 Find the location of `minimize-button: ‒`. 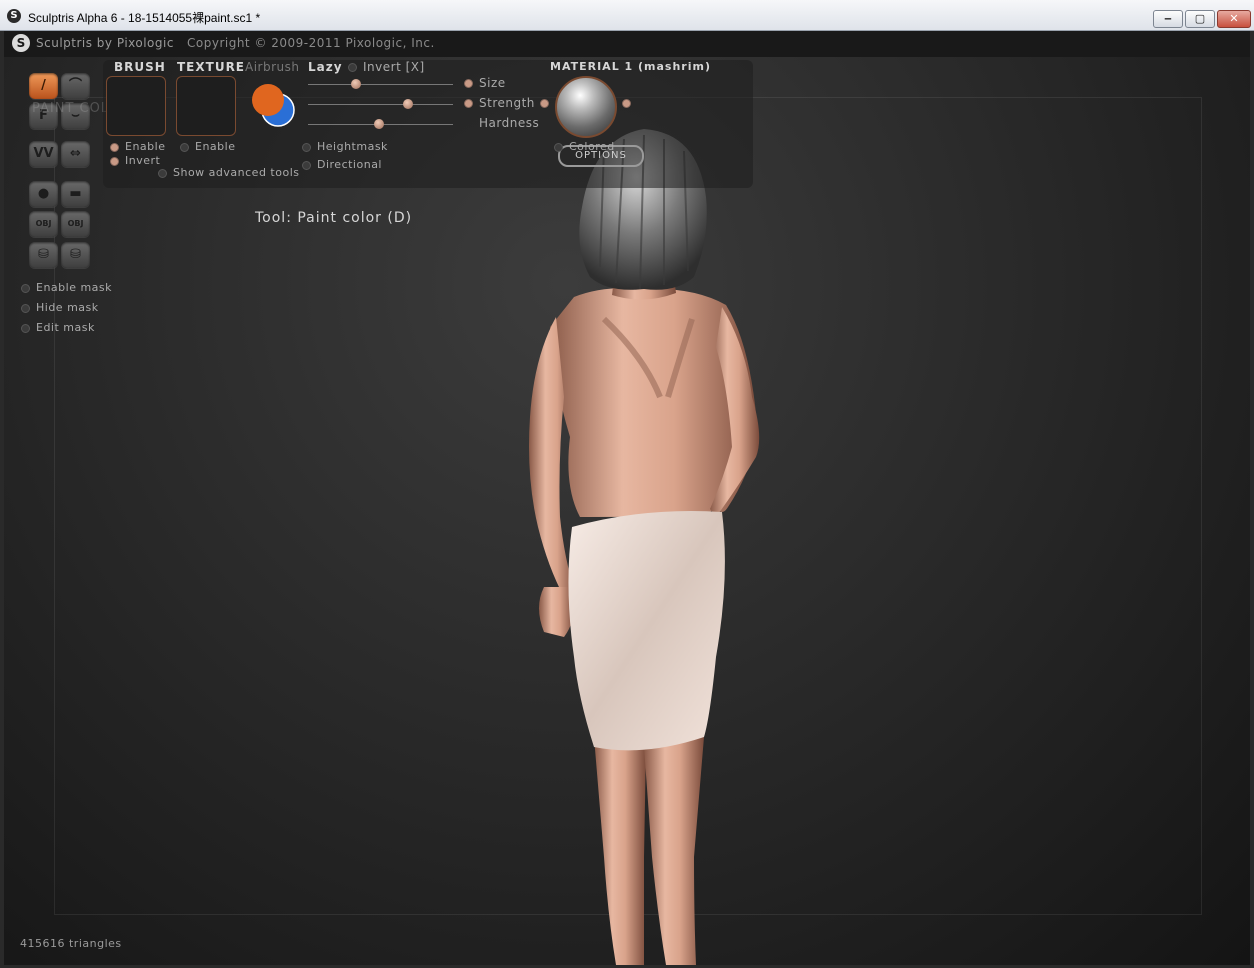

minimize-button: ‒ is located at coordinates (1168, 19).